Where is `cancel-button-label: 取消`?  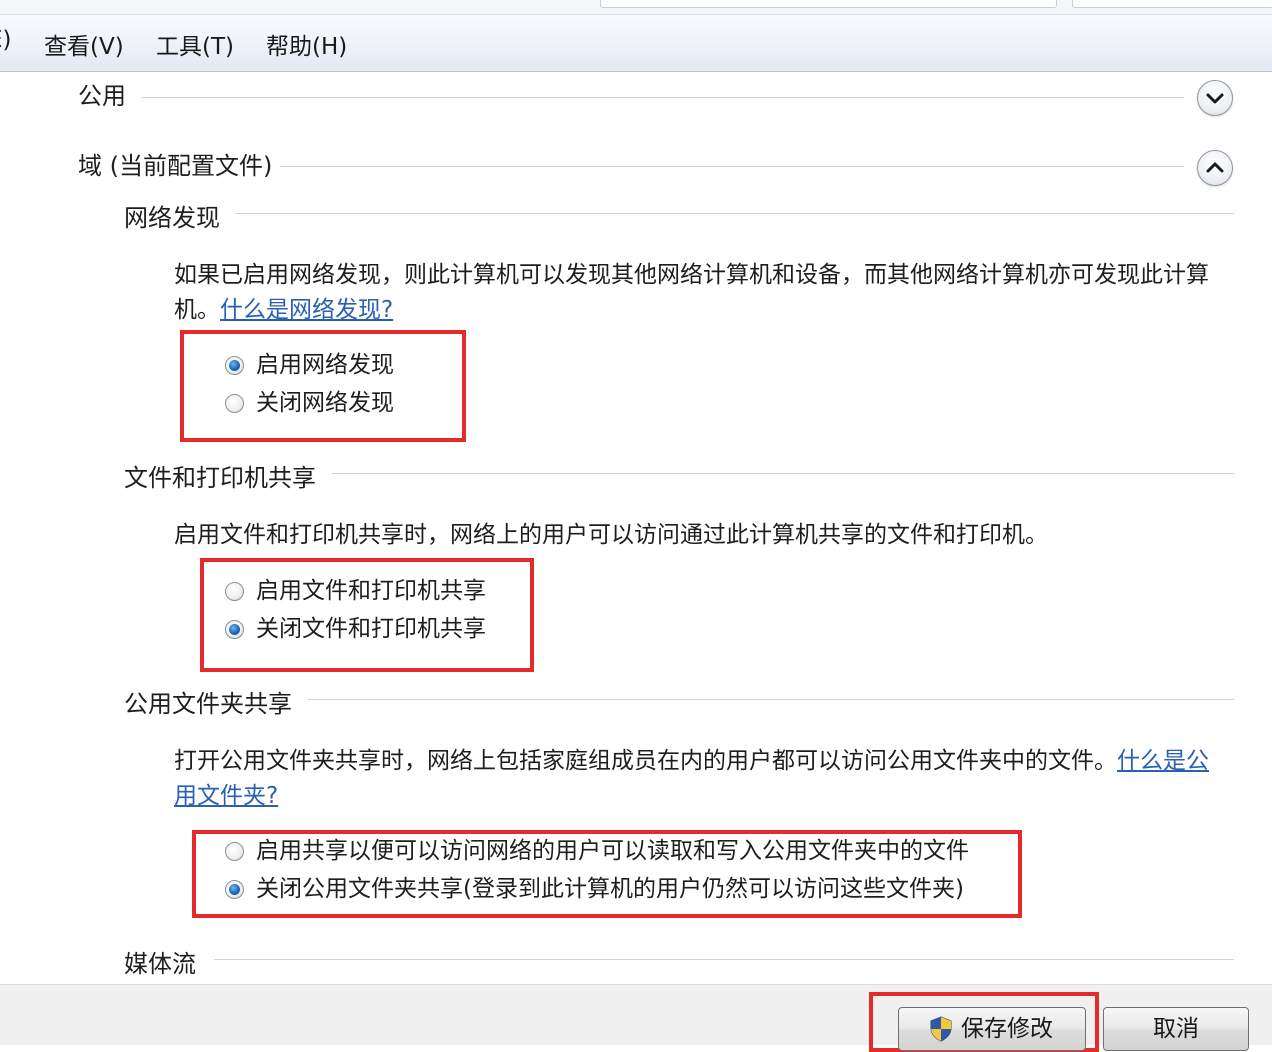 cancel-button-label: 取消 is located at coordinates (1176, 1029).